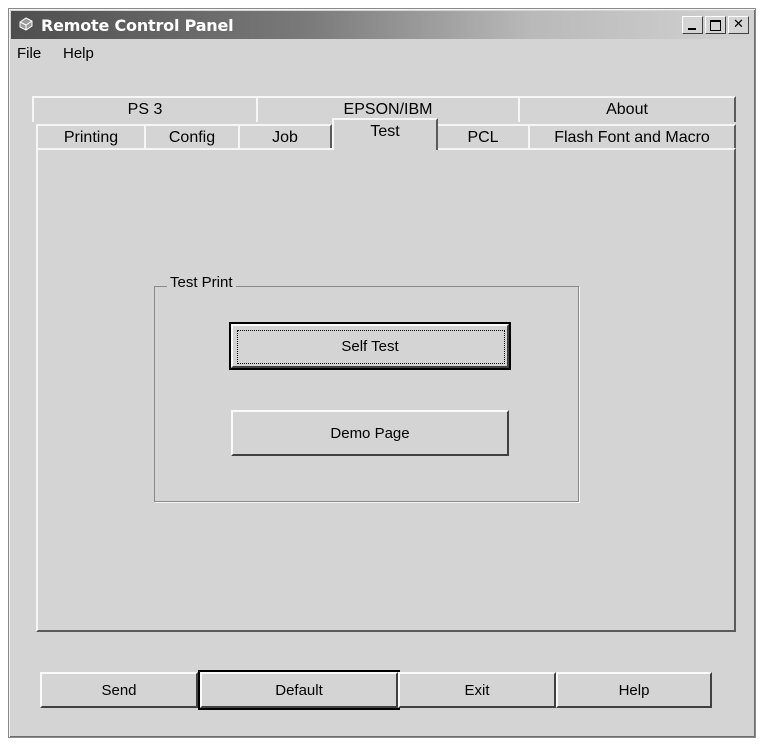 The image size is (760, 745). I want to click on window-title: Remote Control Panel, so click(137, 25).